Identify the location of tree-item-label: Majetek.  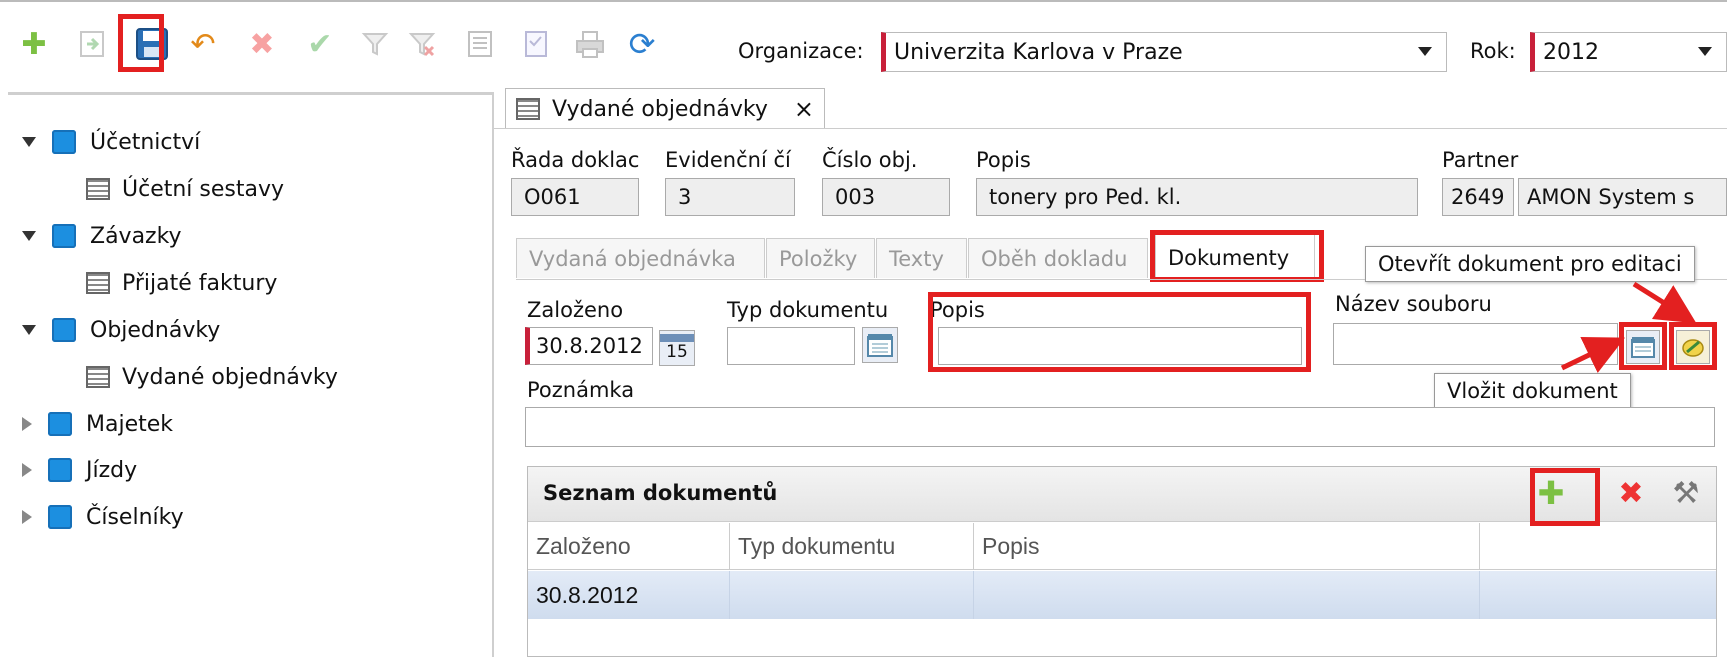
(130, 424).